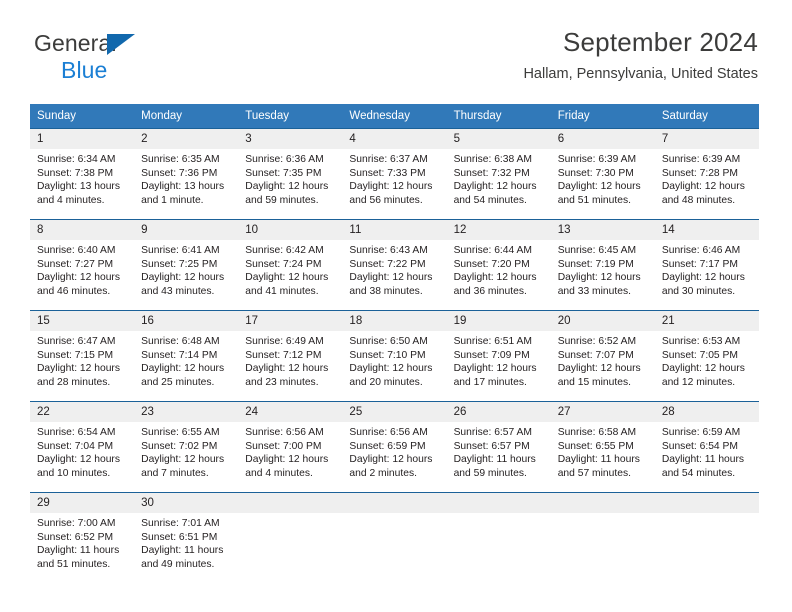 The height and width of the screenshot is (612, 792). What do you see at coordinates (491, 355) in the screenshot?
I see `sunset-text: Sunset: 7:09 PM` at bounding box center [491, 355].